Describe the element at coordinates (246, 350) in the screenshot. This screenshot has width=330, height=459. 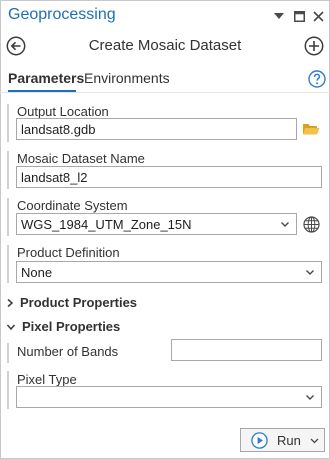
I see `number-of-bands-input` at that location.